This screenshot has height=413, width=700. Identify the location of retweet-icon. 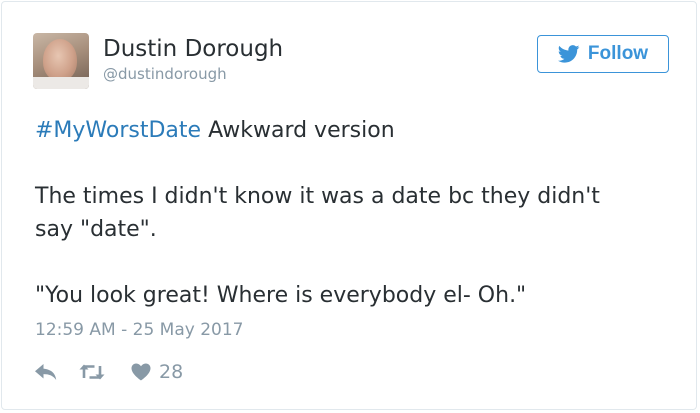
(92, 372).